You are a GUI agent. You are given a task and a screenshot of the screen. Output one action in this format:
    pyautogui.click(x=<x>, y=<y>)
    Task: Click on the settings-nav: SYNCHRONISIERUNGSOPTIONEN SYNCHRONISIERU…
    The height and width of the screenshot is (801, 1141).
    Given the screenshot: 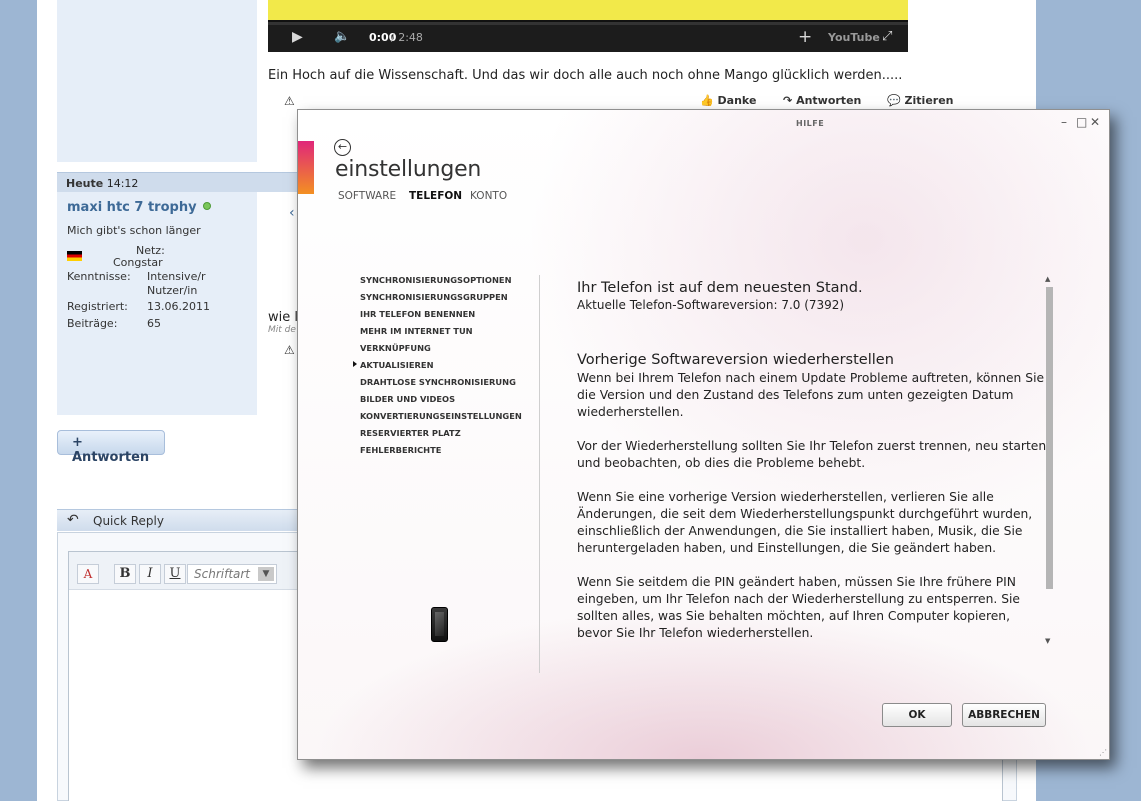 What is the action you would take?
    pyautogui.click(x=437, y=368)
    